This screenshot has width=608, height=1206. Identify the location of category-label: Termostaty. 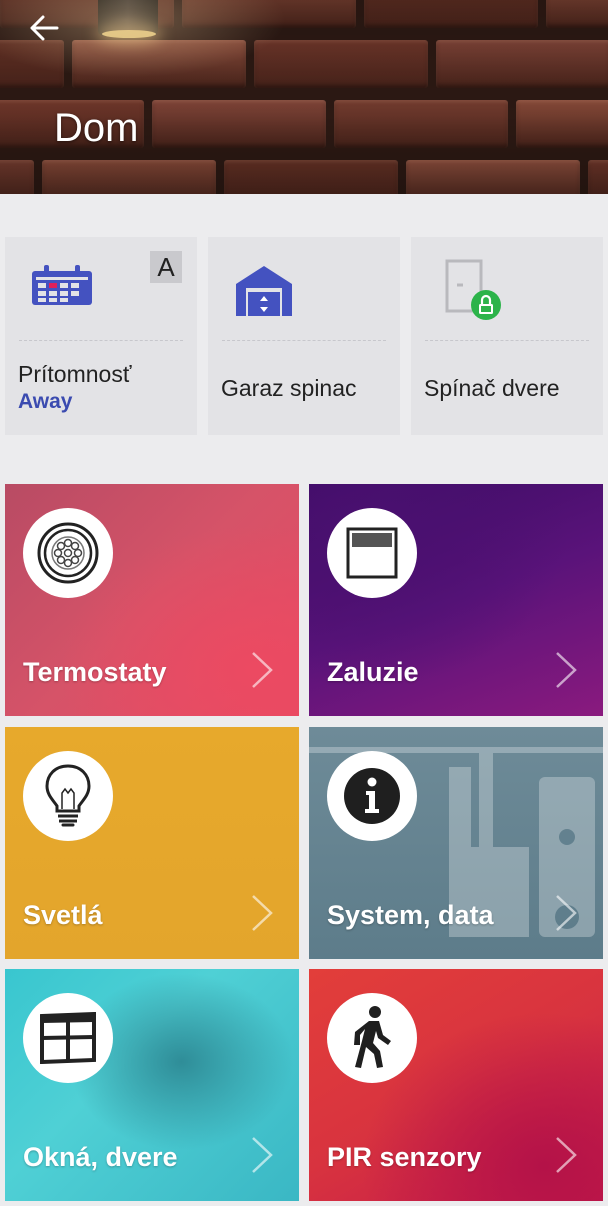
(95, 672).